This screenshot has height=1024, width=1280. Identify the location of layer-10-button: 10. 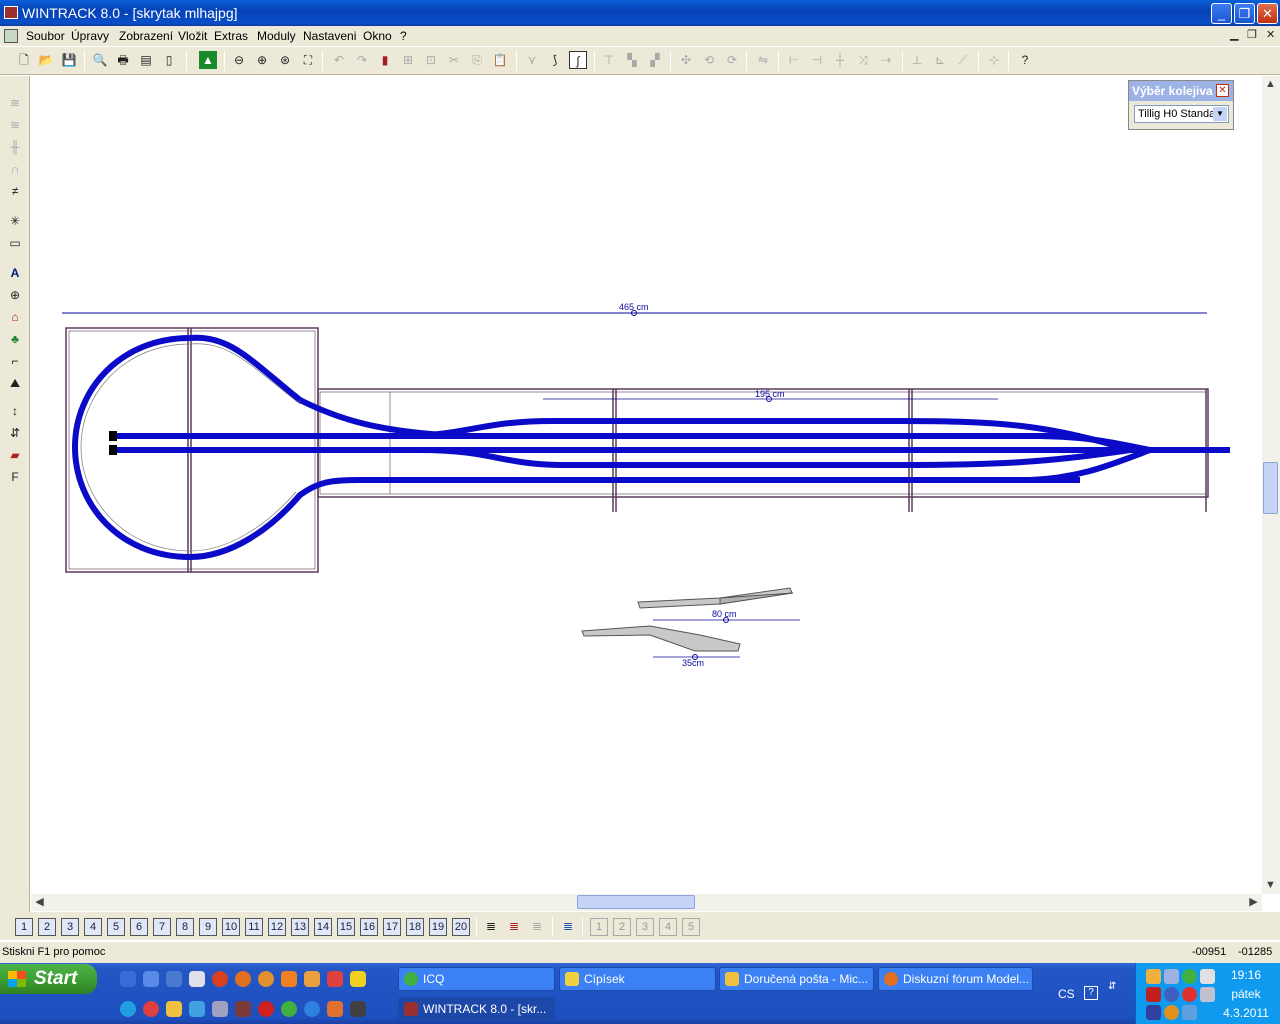
(231, 927).